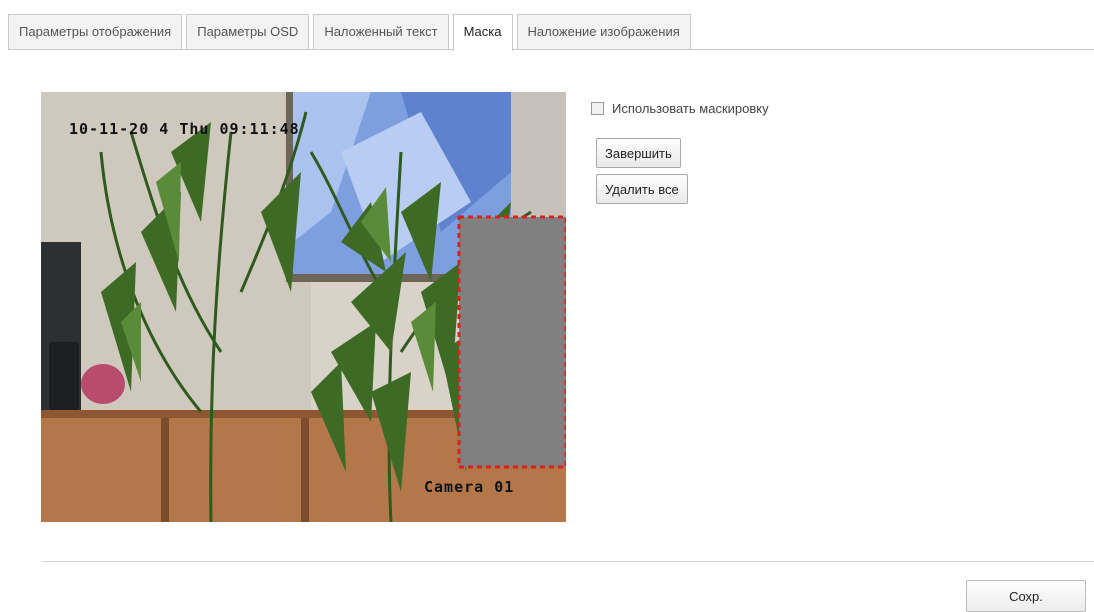 The width and height of the screenshot is (1094, 612). What do you see at coordinates (1026, 596) in the screenshot?
I see `save-button: Сохр.` at bounding box center [1026, 596].